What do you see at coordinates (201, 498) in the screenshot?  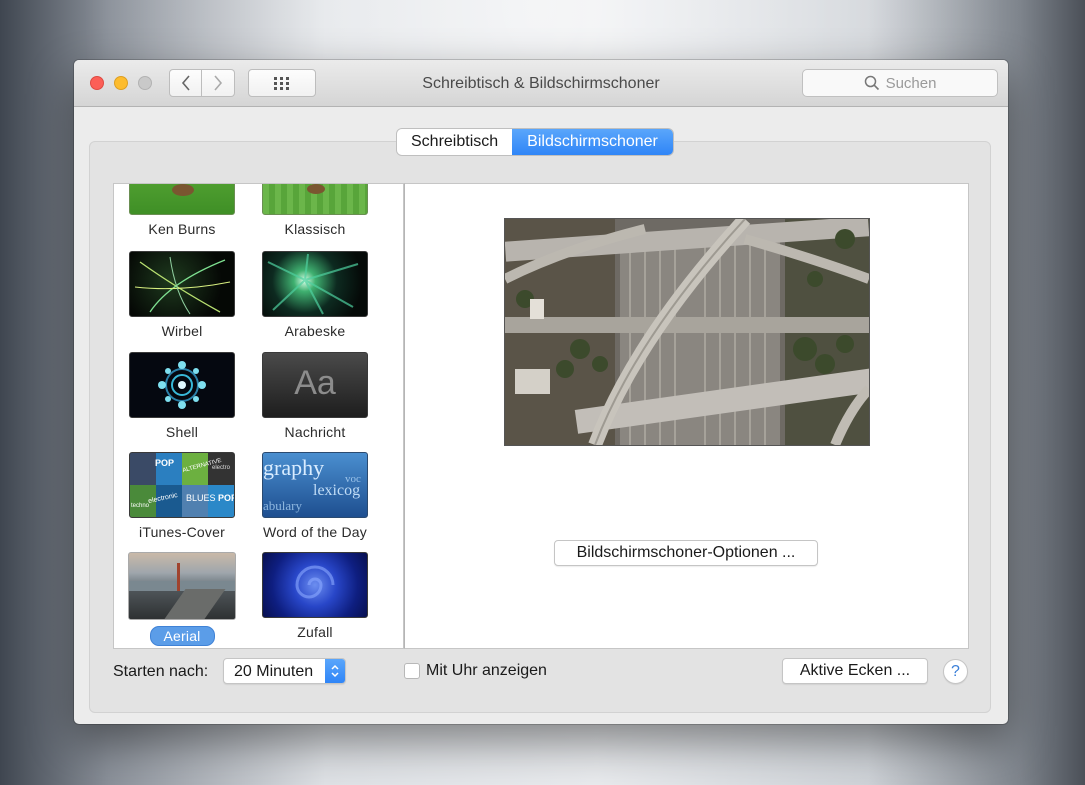 I see `itunes-thumb-text: BLUES` at bounding box center [201, 498].